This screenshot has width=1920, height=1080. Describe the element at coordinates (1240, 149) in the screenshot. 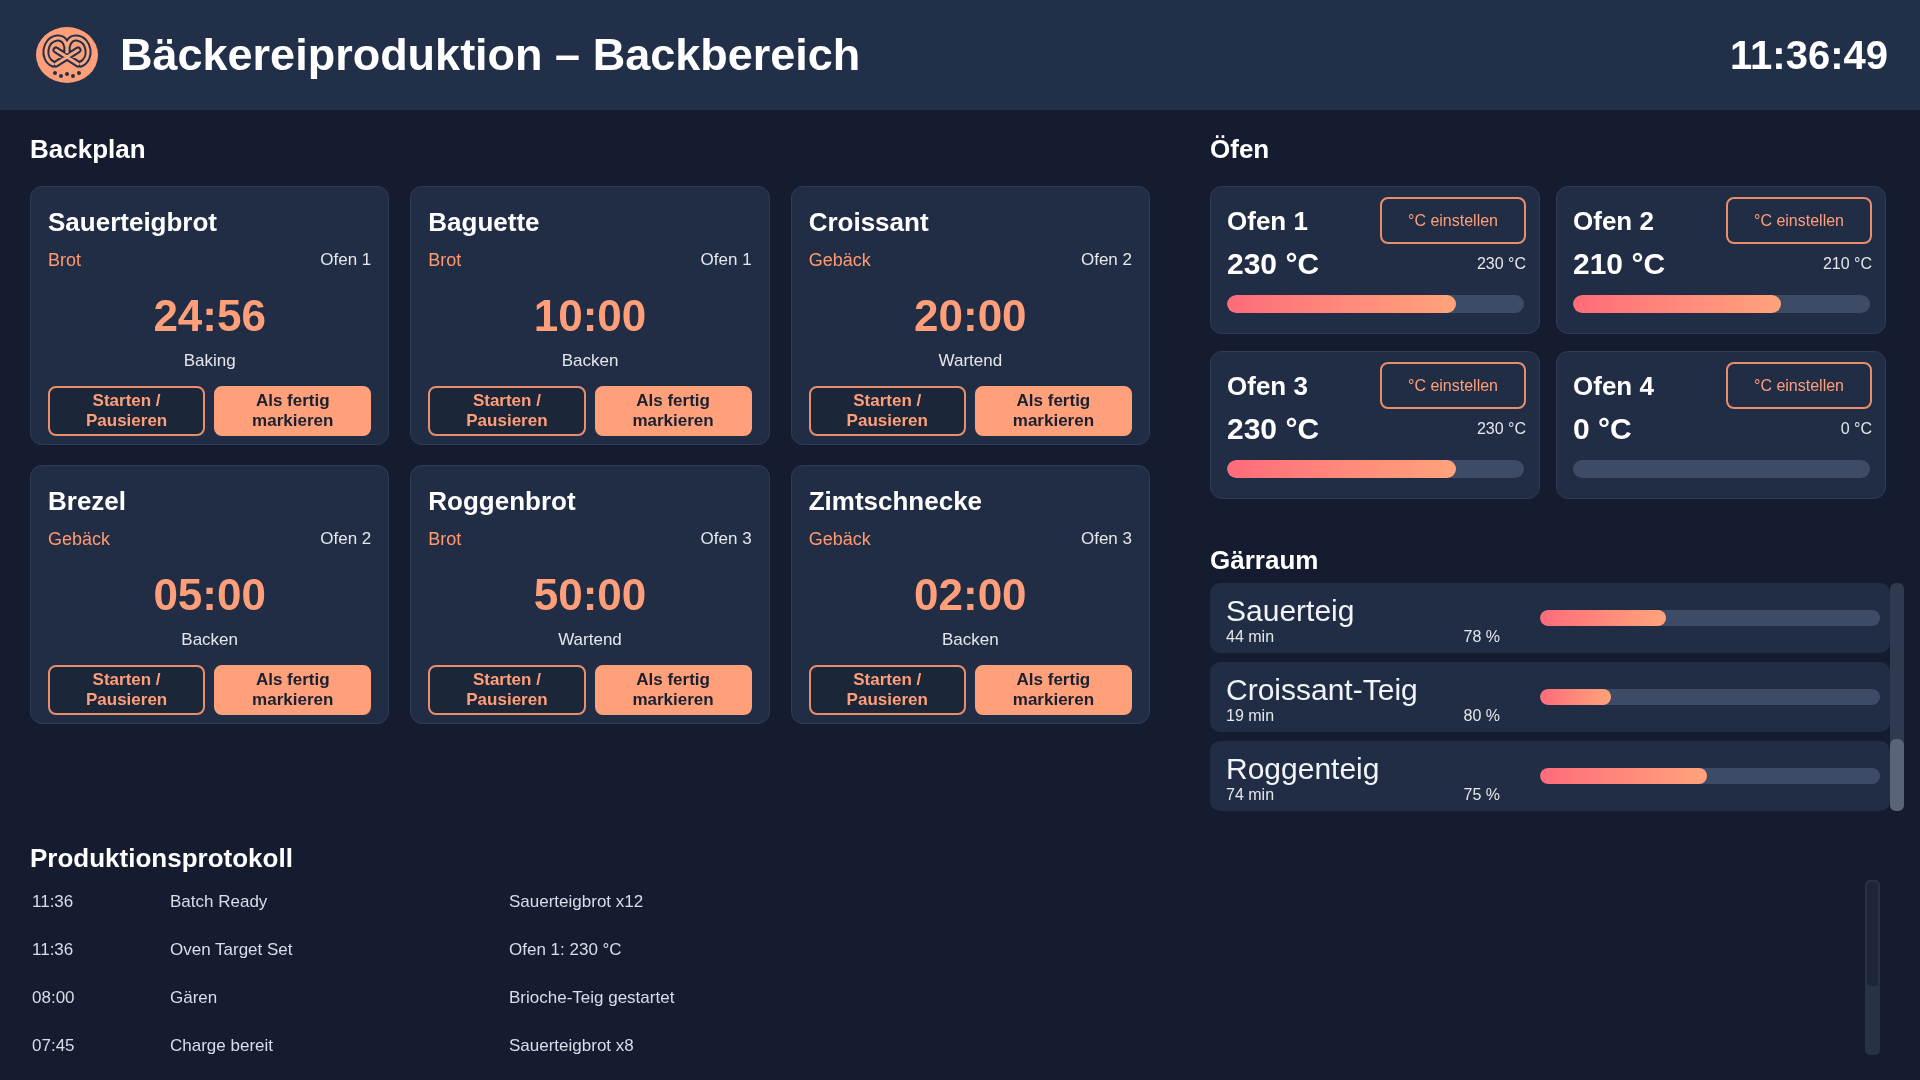

I see `section-heading: Öfen` at that location.